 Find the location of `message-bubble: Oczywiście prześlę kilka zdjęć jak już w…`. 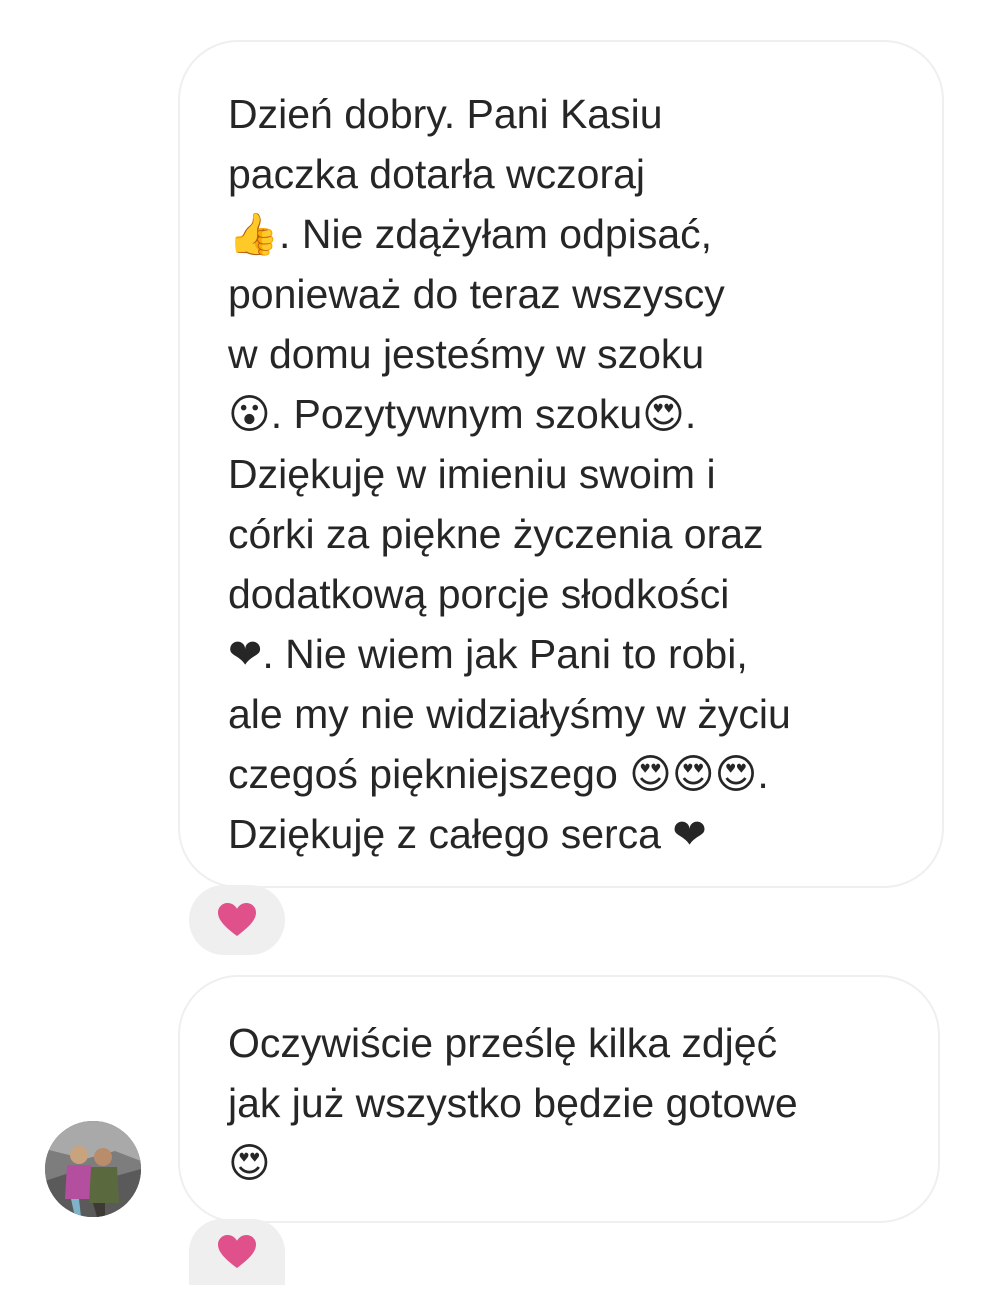

message-bubble: Oczywiście prześlę kilka zdjęć jak już w… is located at coordinates (559, 1099).